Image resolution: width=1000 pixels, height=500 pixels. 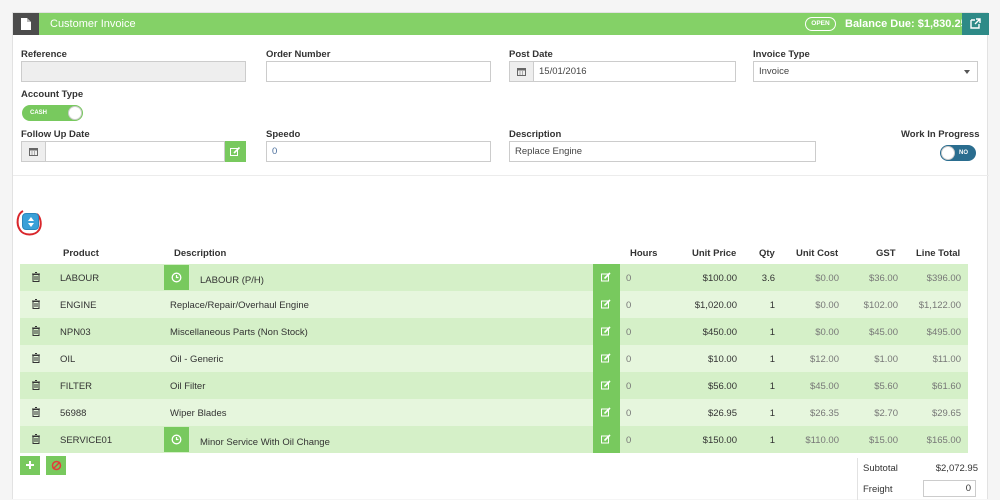 I want to click on invoice-type-select: Invoice, so click(x=865, y=71).